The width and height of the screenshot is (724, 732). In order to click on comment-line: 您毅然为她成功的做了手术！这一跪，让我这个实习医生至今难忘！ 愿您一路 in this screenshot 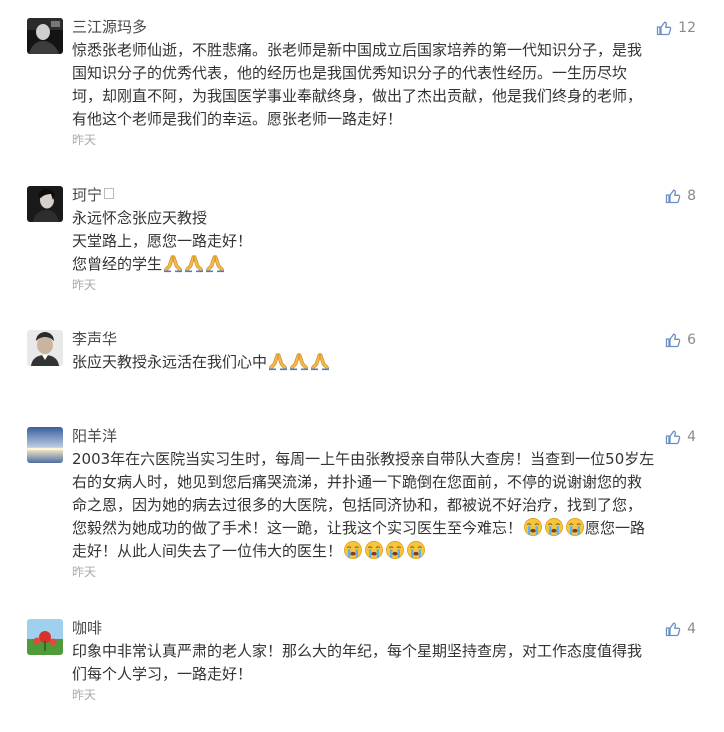, I will do `click(359, 527)`.